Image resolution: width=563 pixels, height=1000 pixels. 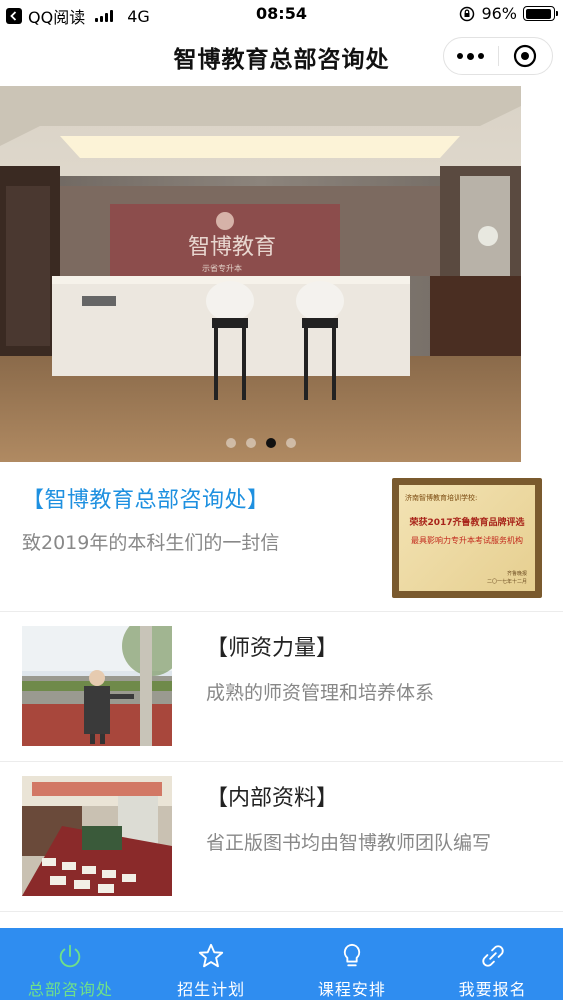 I want to click on certificate-line: 荣获2017齐鲁教育品牌评选, so click(x=467, y=523).